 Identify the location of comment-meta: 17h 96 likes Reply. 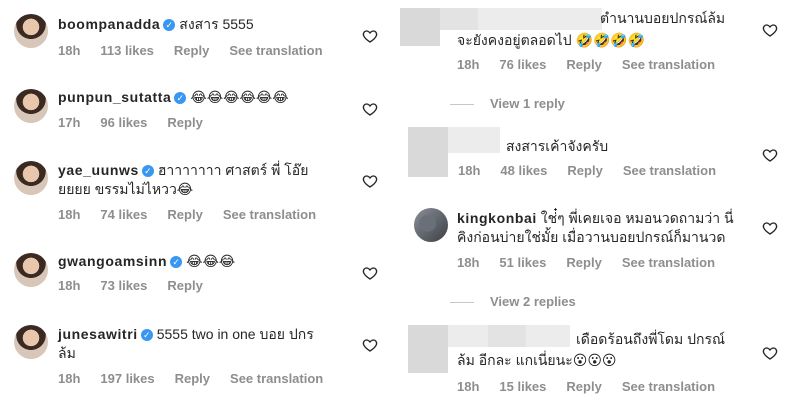
(140, 122).